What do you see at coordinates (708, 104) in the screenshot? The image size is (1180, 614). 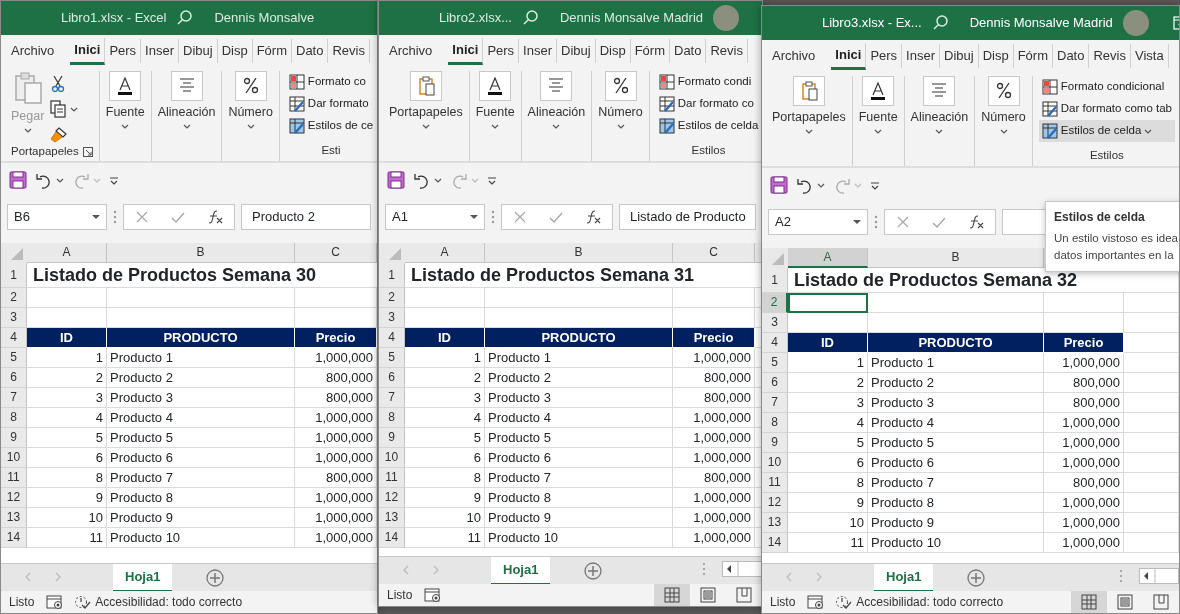 I see `format-as-table-button: Dar formato co` at bounding box center [708, 104].